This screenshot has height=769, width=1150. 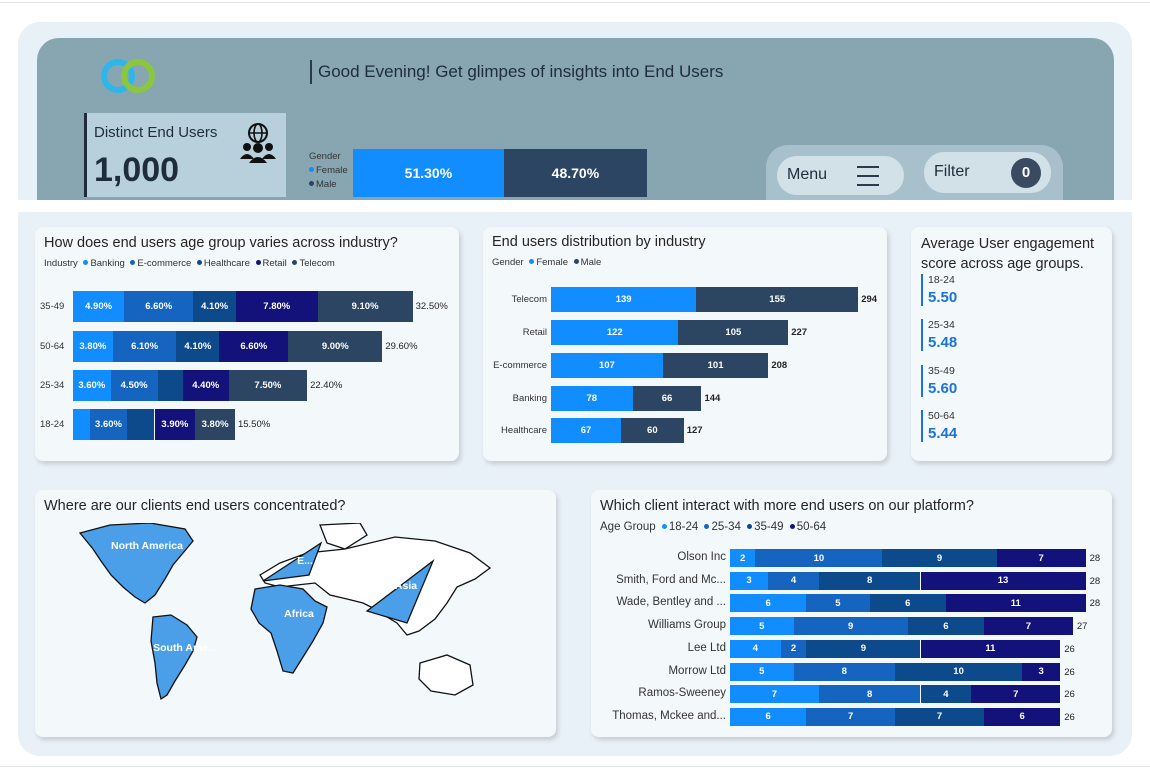 I want to click on bar-segment-male: 155, so click(x=777, y=299).